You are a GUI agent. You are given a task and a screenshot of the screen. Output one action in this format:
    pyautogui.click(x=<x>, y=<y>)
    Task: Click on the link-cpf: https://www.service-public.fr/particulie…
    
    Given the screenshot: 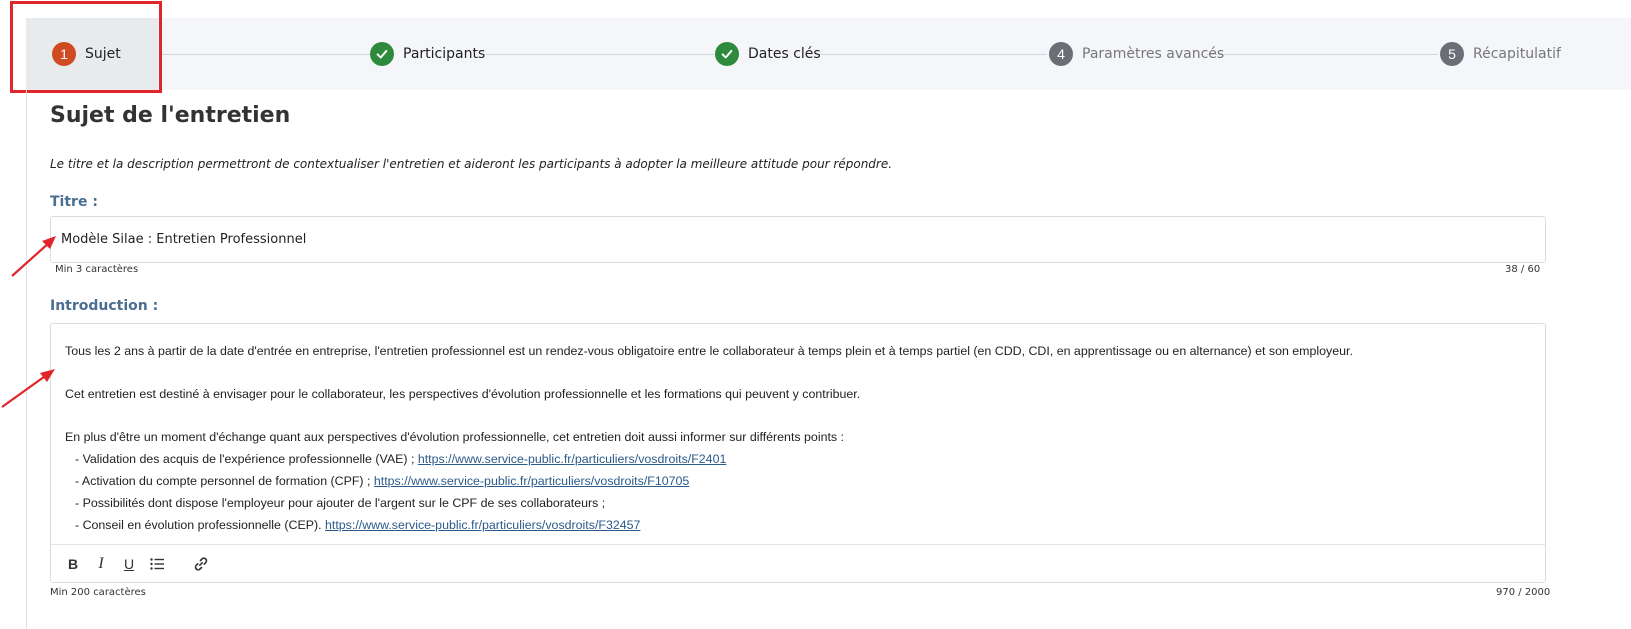 What is the action you would take?
    pyautogui.click(x=531, y=481)
    